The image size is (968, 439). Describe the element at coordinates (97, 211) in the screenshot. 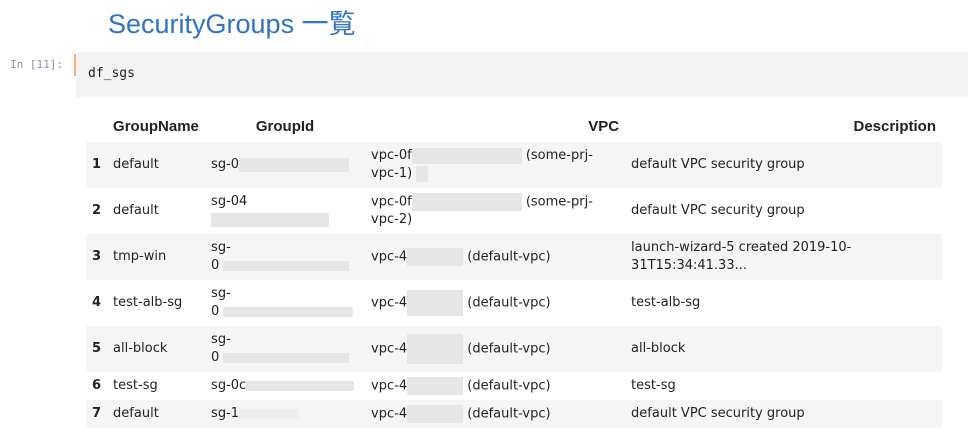

I see `row-index: 2` at that location.